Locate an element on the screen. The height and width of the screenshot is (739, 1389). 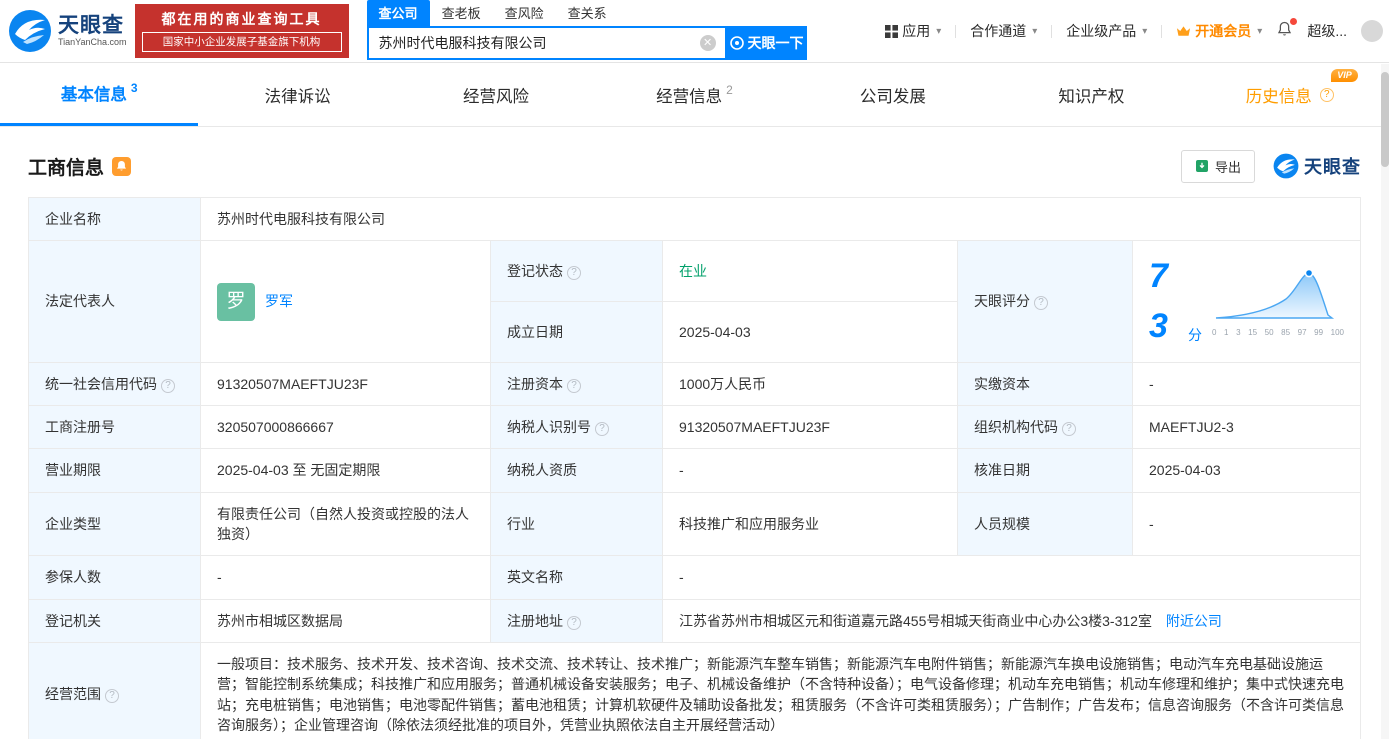
reg-authority-value: 苏州市相城区数据局 is located at coordinates (345, 620).